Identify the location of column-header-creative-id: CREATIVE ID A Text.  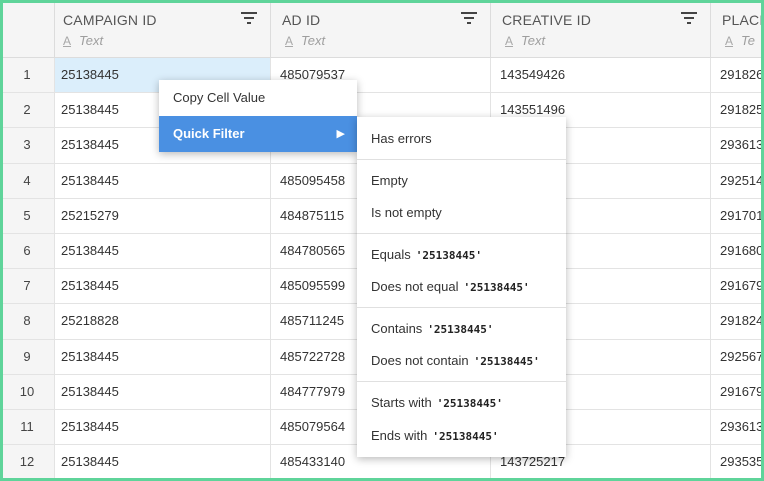
(601, 28).